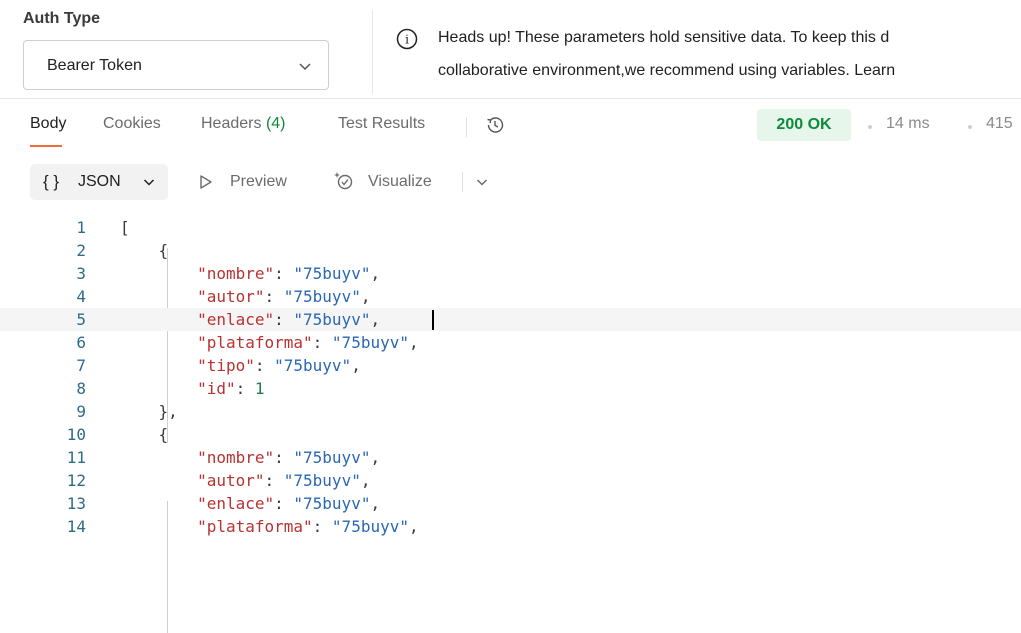  Describe the element at coordinates (495, 125) in the screenshot. I see `history-icon` at that location.